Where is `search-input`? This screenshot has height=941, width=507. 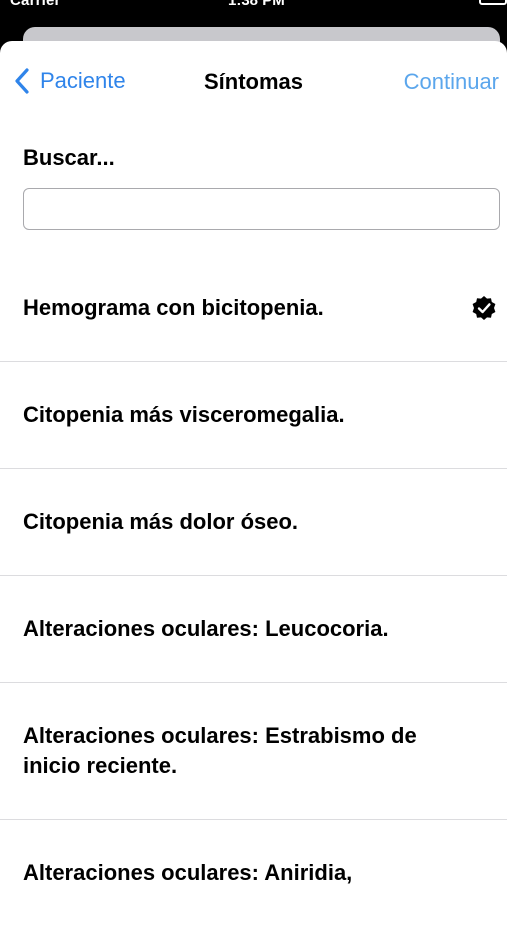
search-input is located at coordinates (261, 209).